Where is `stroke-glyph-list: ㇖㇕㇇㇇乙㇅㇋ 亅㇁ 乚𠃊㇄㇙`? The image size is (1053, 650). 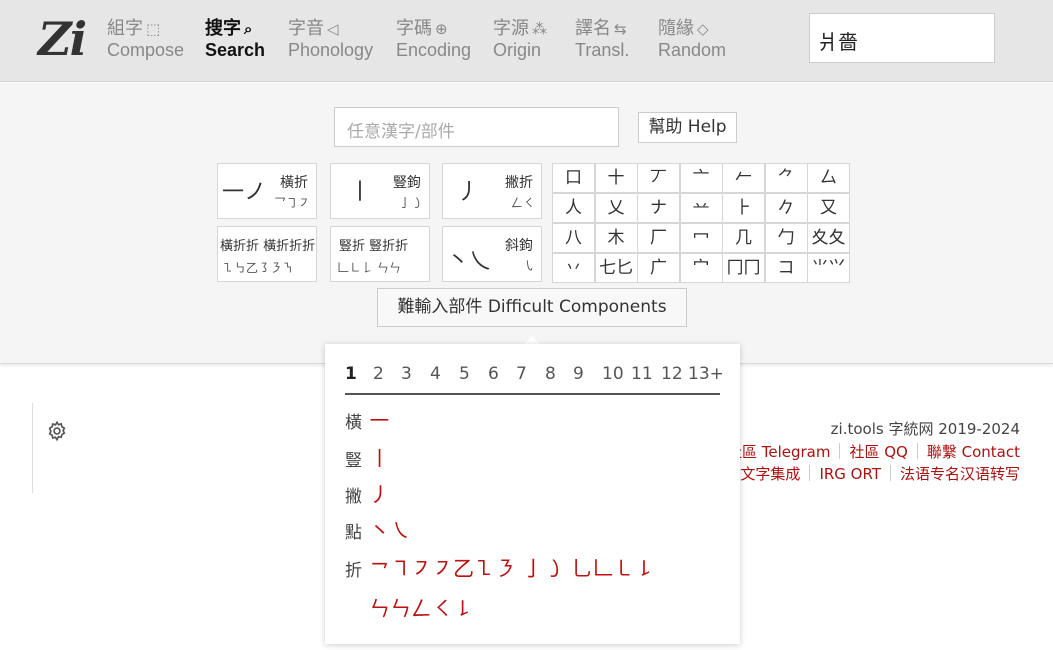
stroke-glyph-list: ㇖㇕㇇㇇乙㇅㇋ 亅㇁ 乚𠃊㇄㇙ is located at coordinates (512, 568).